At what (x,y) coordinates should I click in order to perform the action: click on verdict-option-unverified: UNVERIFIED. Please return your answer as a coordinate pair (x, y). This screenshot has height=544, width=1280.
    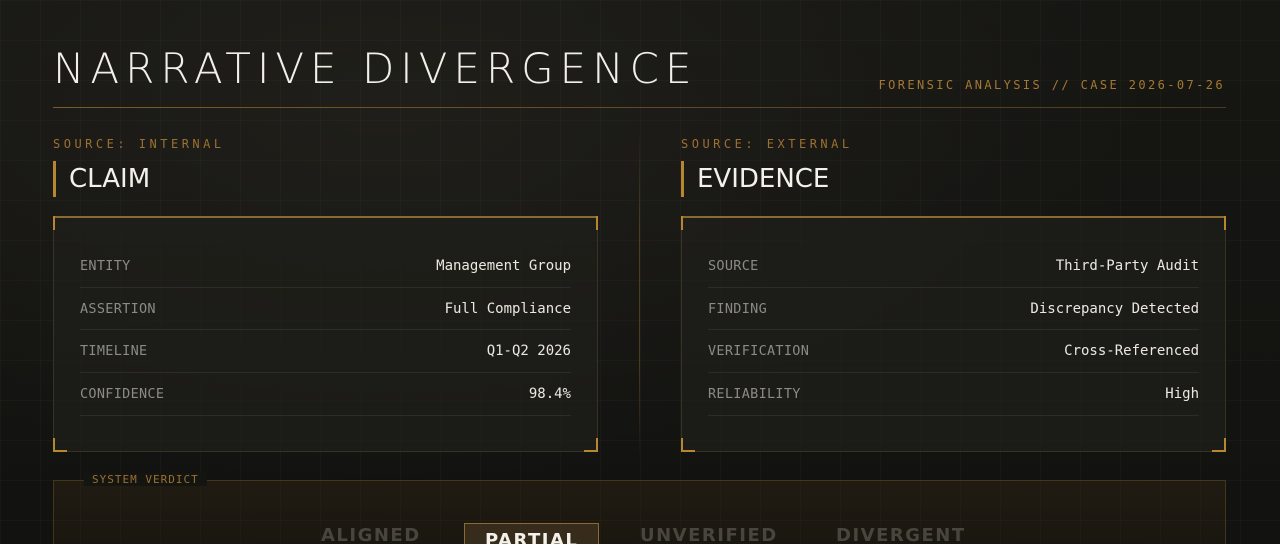
    Looking at the image, I should click on (709, 534).